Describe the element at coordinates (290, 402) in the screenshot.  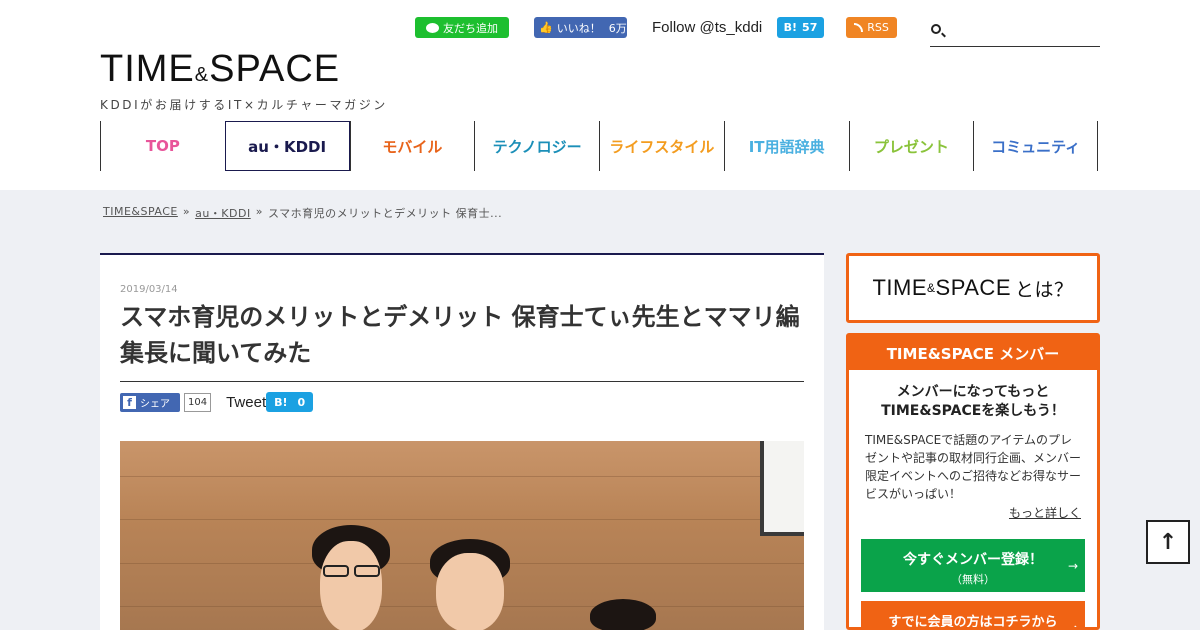
I see `hatena-share-button: B! 0` at that location.